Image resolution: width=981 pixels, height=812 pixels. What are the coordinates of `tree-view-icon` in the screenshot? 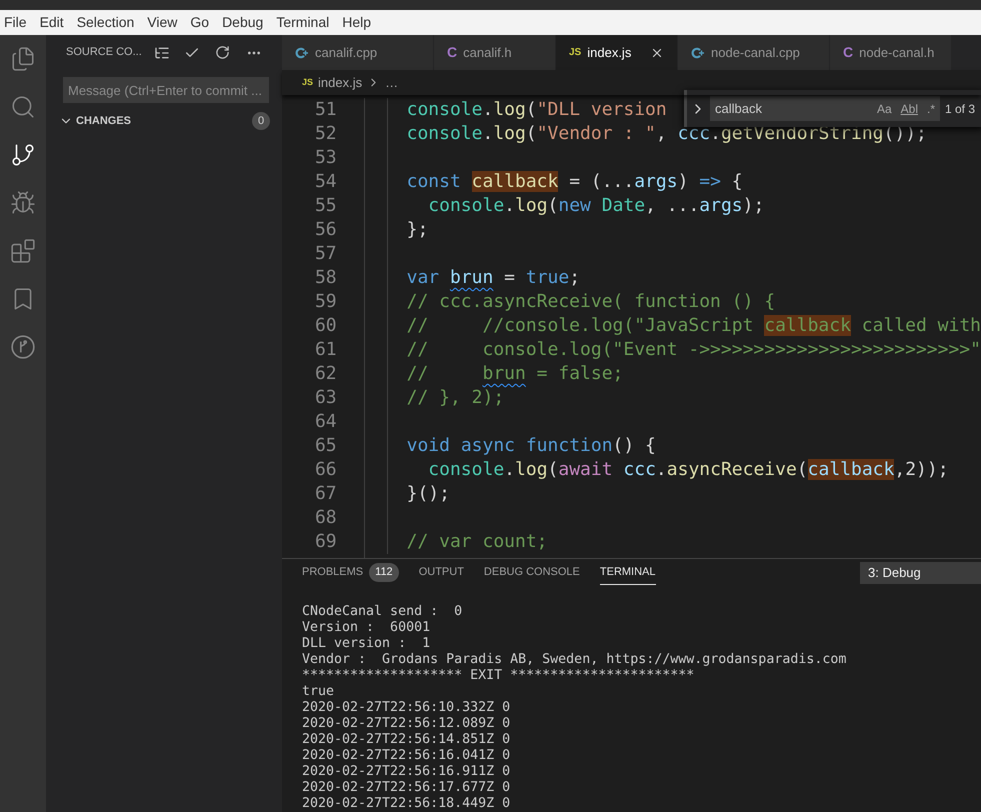 It's located at (162, 52).